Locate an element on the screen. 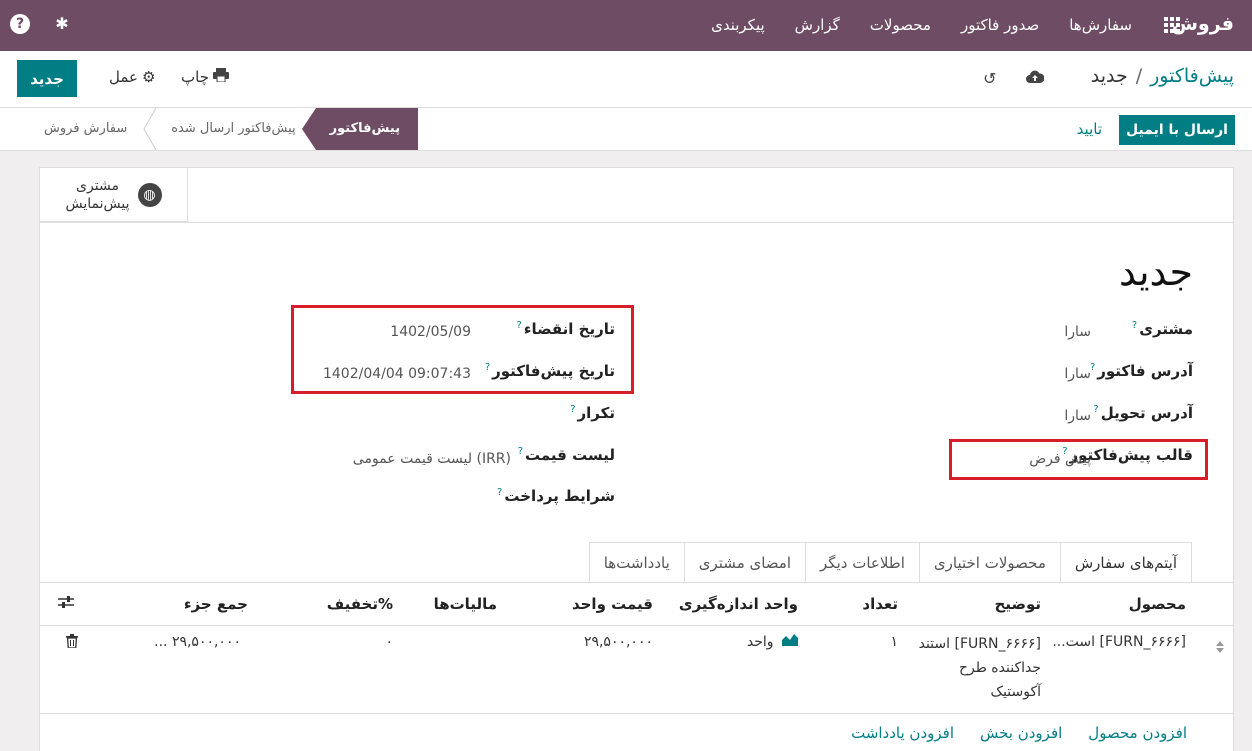  tab-order-lines: آیتم‌های سفارش is located at coordinates (1125, 562).